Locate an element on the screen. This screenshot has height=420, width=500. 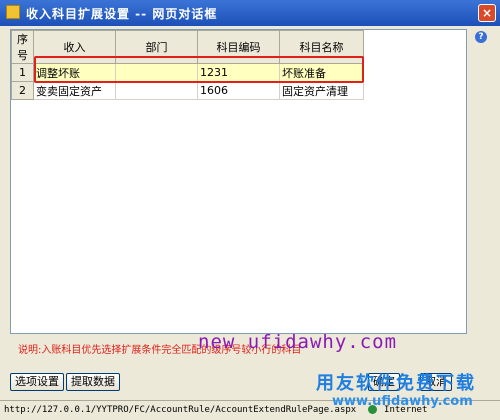
select-settings-button: 选项设置 is located at coordinates (37, 382).